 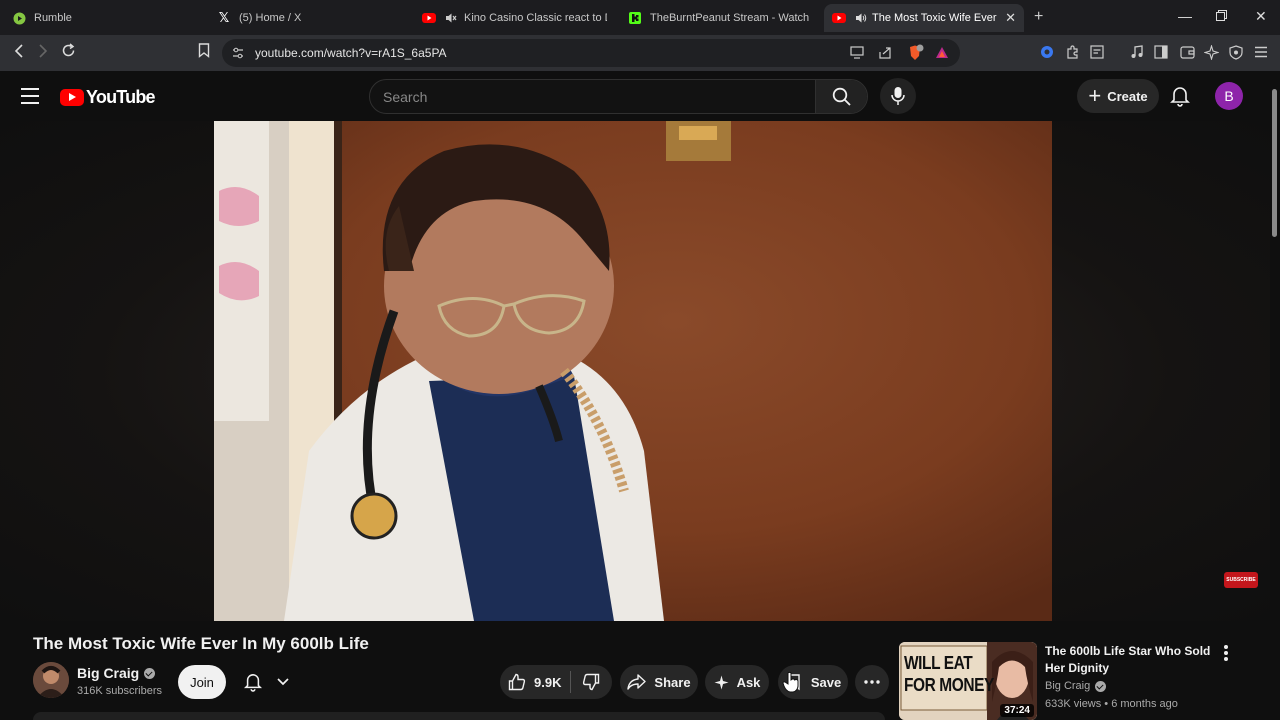 What do you see at coordinates (593, 96) in the screenshot?
I see `search-input` at bounding box center [593, 96].